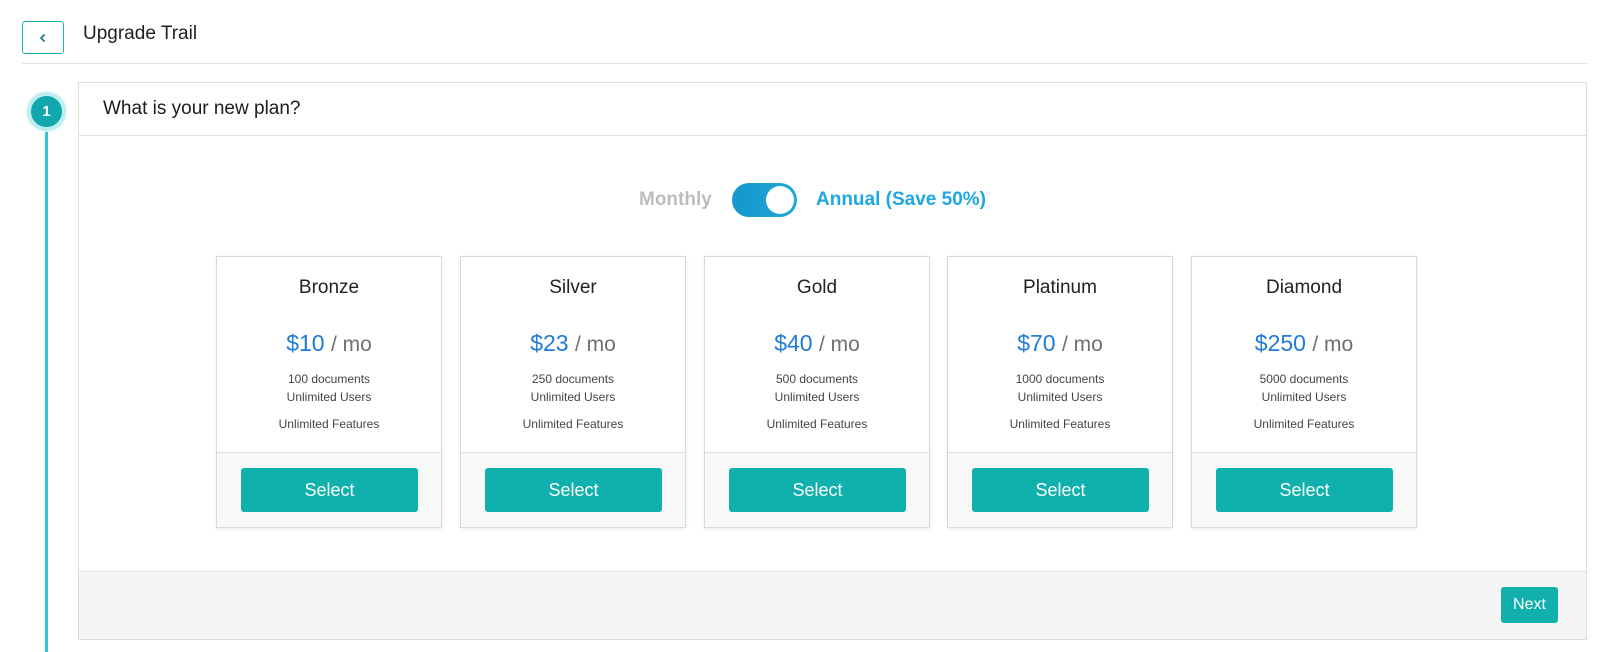 The image size is (1600, 652). What do you see at coordinates (573, 287) in the screenshot?
I see `plan-name: Silver` at bounding box center [573, 287].